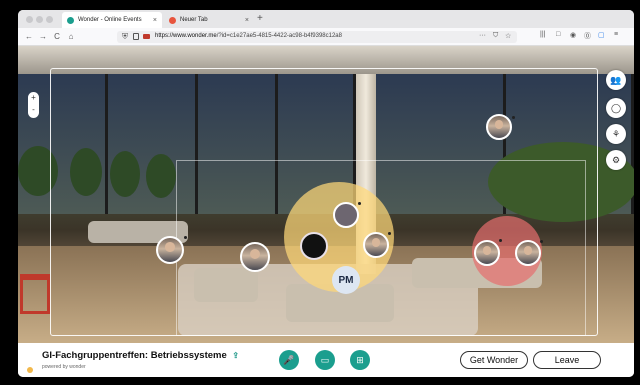 The height and width of the screenshot is (385, 640). I want to click on menu-icon: ≡, so click(616, 34).